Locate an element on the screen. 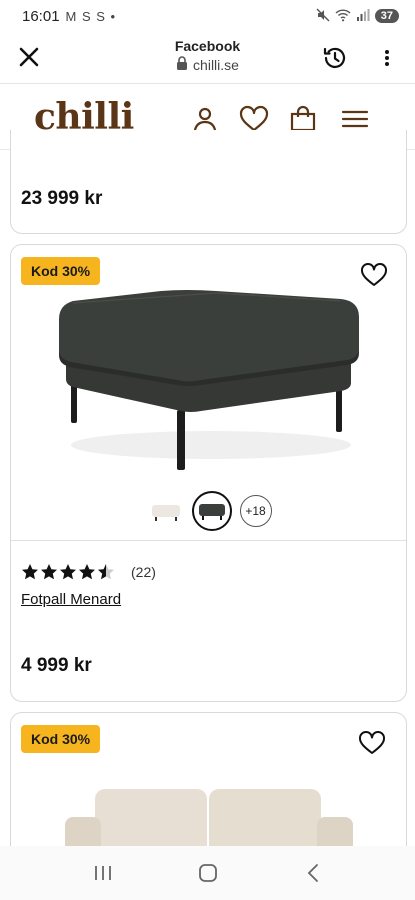 The width and height of the screenshot is (415, 900). product-price: 4 999 kr is located at coordinates (56, 665).